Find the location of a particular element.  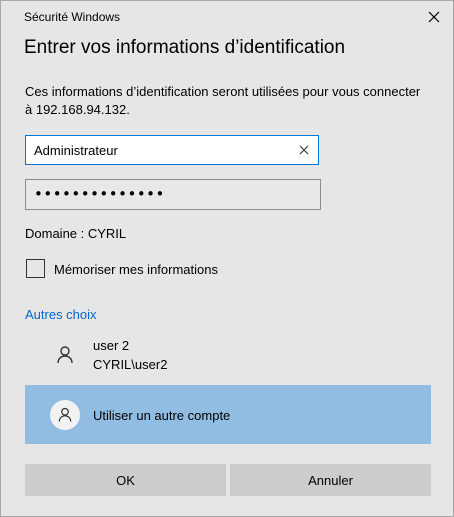

account-option-user2: user 2 CYRIL\user2 is located at coordinates (228, 355).